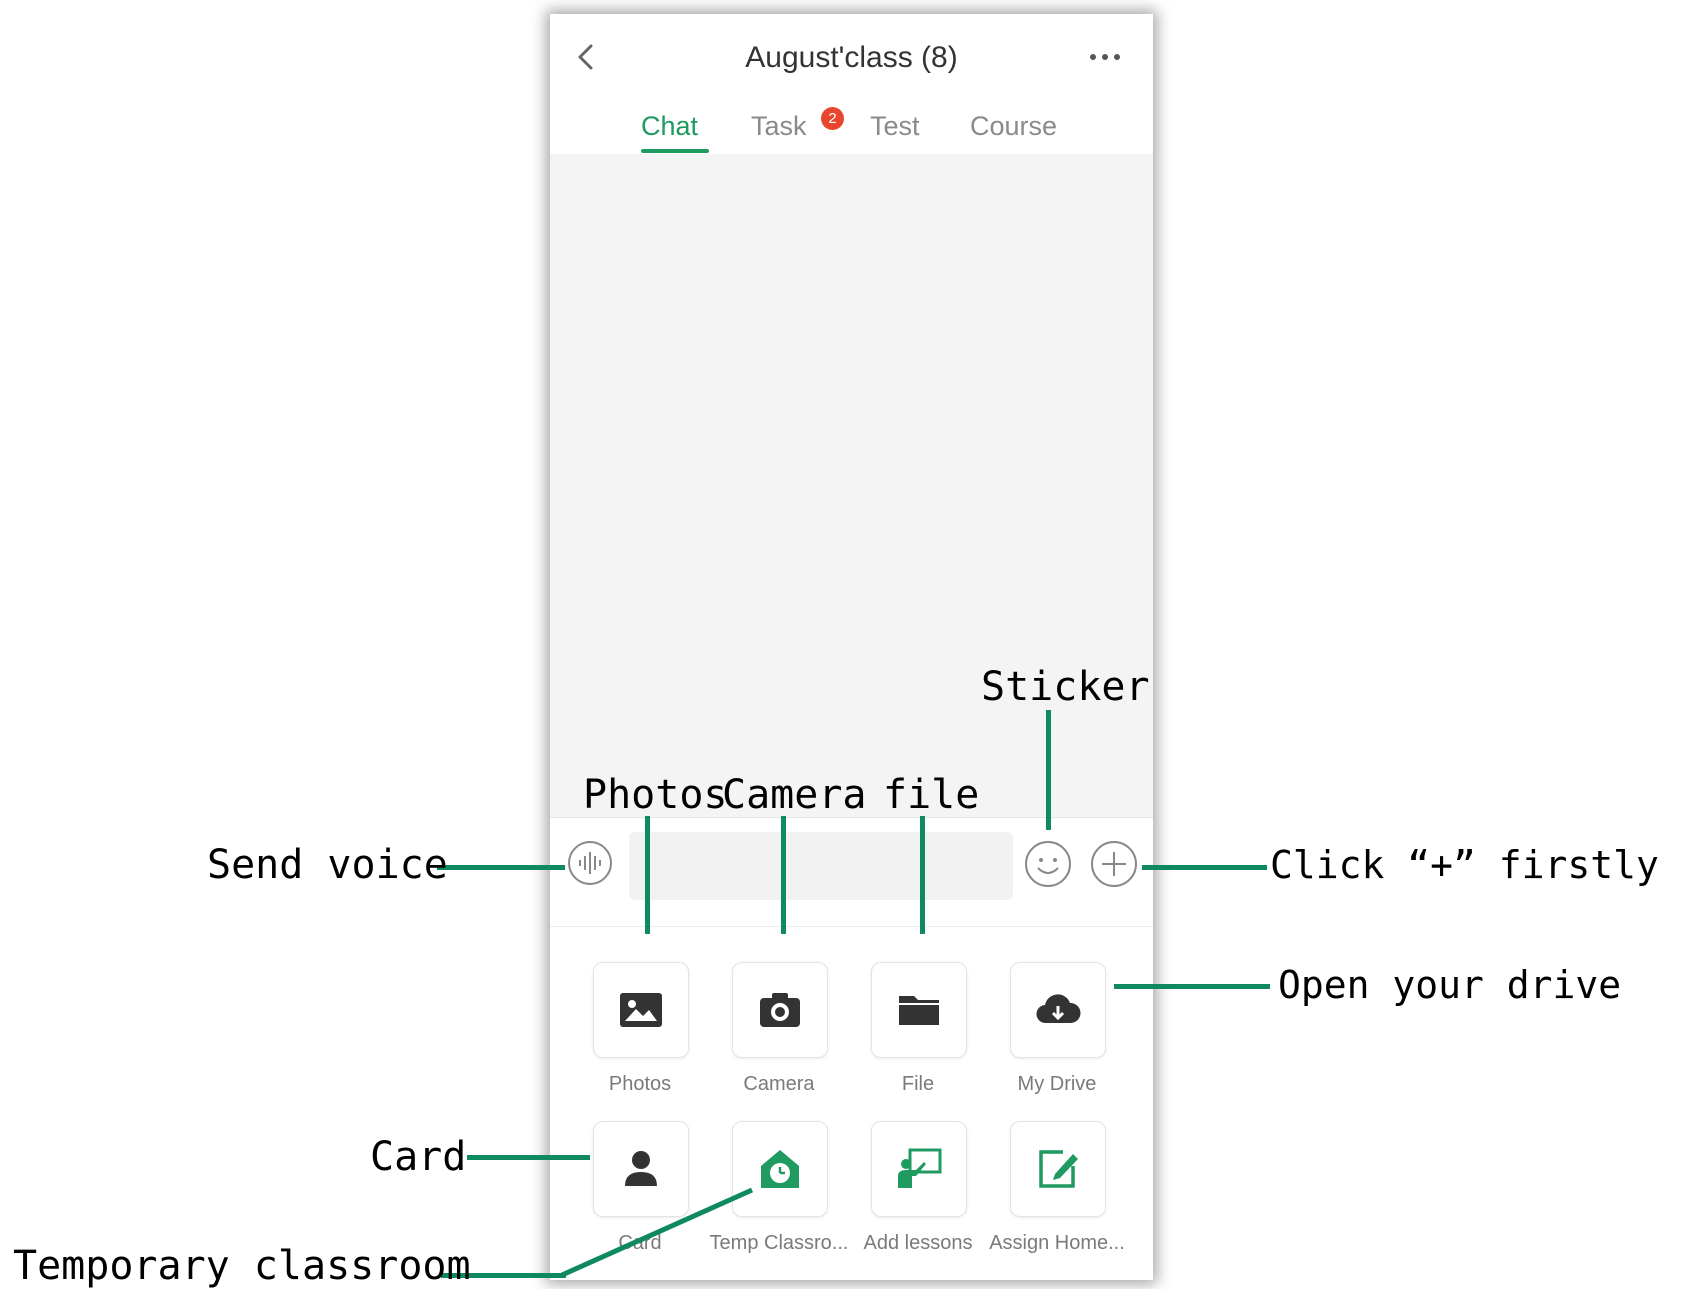 Image resolution: width=1688 pixels, height=1289 pixels. What do you see at coordinates (1450, 985) in the screenshot?
I see `open-drive-callout: Open your drive` at bounding box center [1450, 985].